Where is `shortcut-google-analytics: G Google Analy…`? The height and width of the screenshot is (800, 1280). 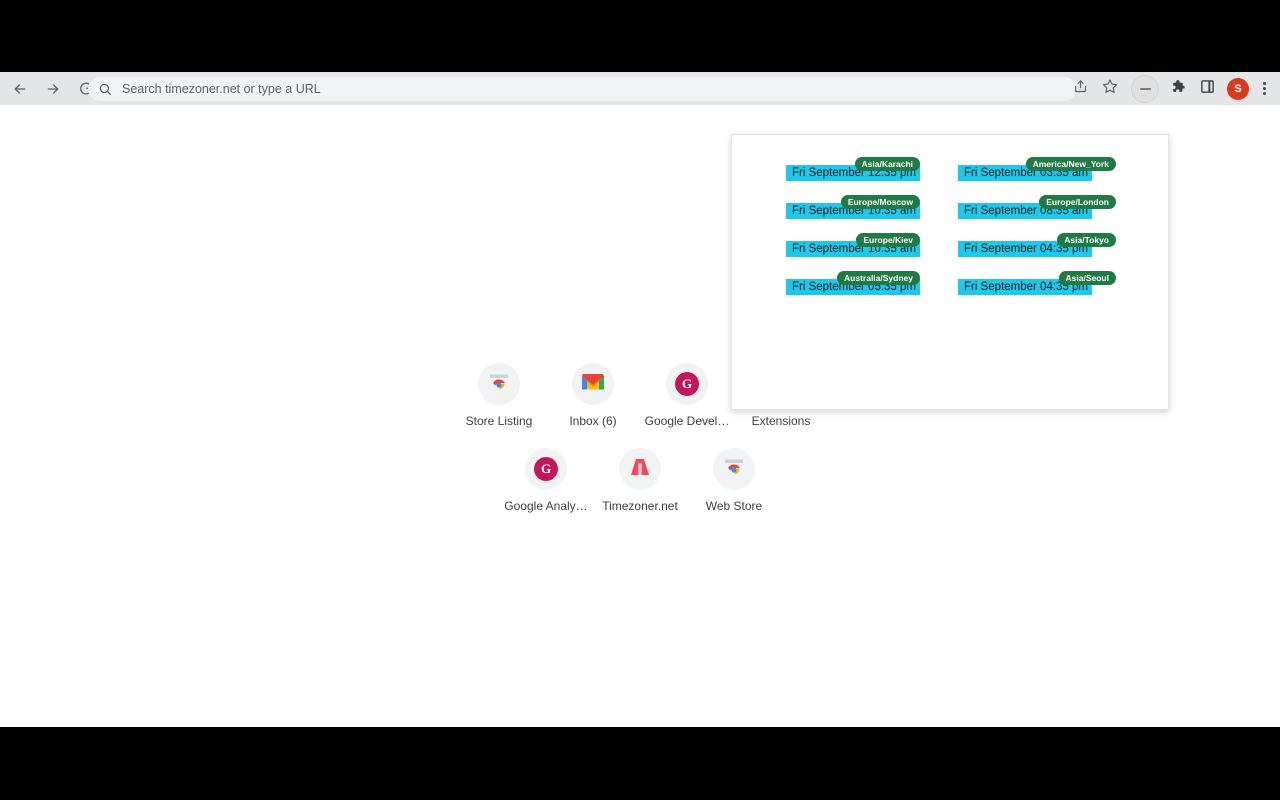 shortcut-google-analytics: G Google Analy… is located at coordinates (546, 476).